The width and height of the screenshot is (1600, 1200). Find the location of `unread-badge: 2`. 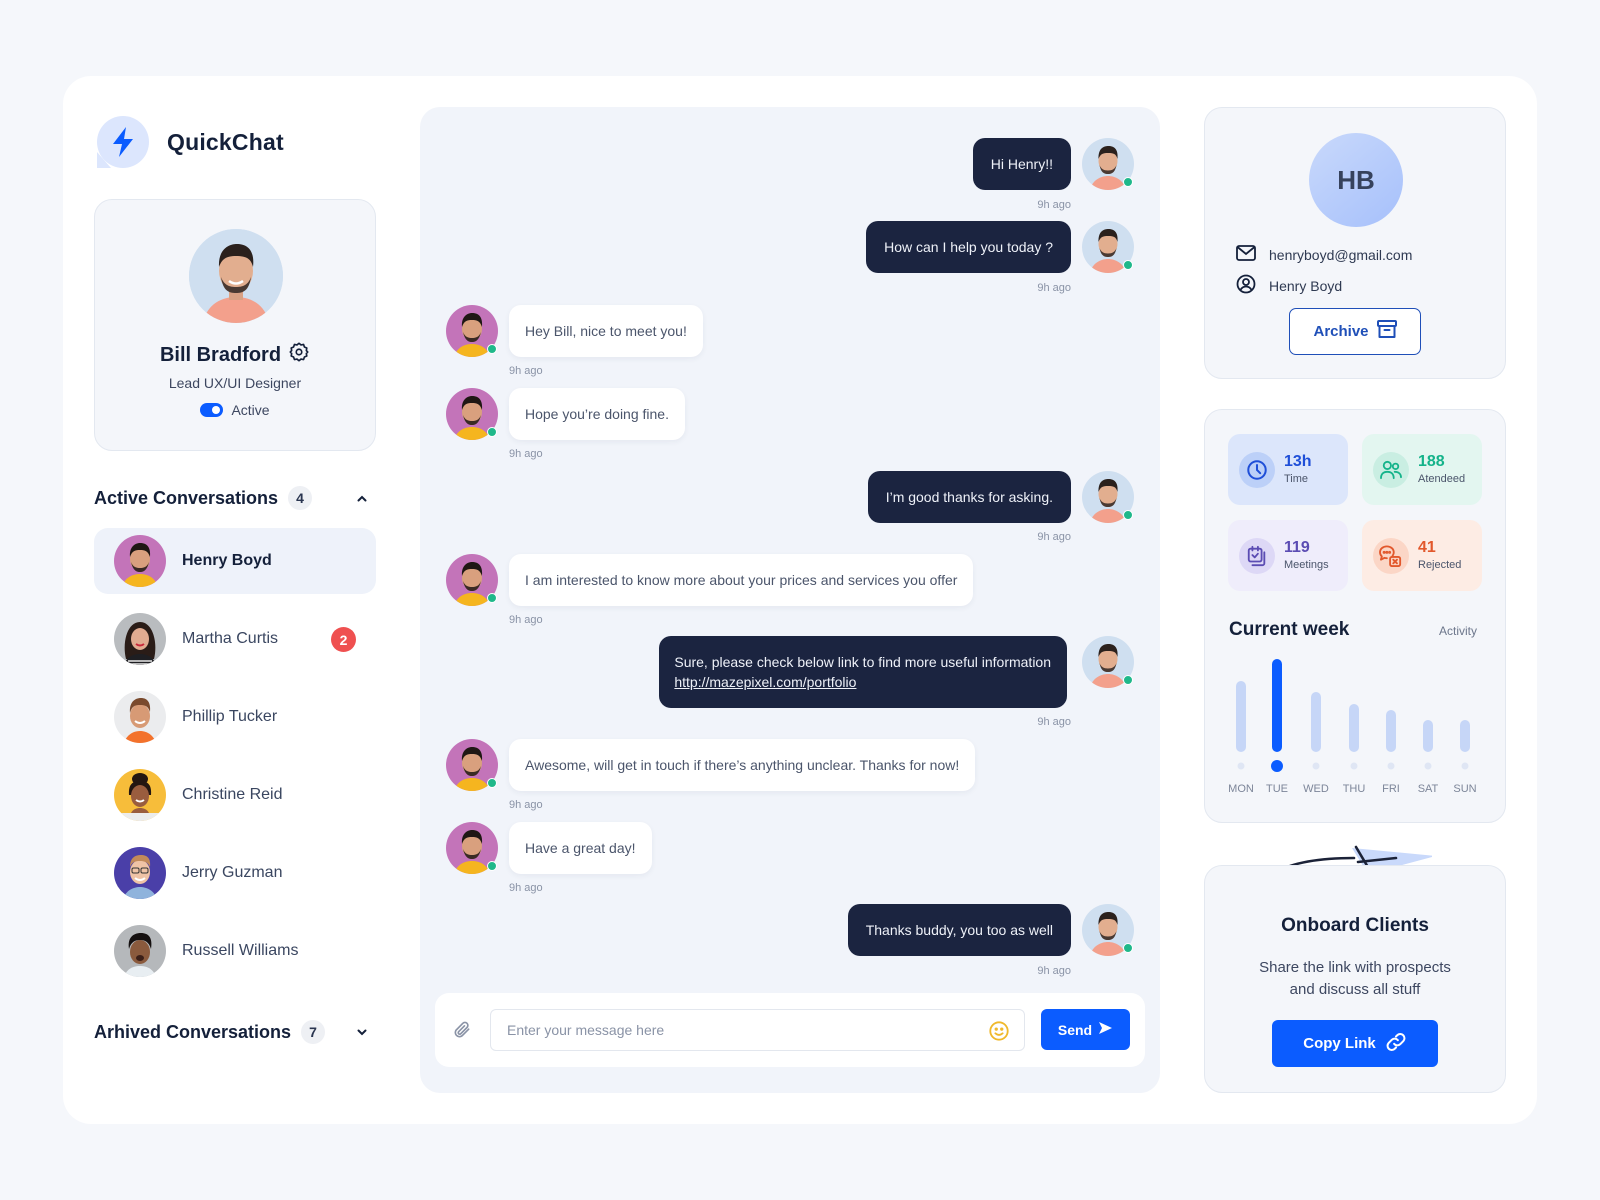

unread-badge: 2 is located at coordinates (343, 639).